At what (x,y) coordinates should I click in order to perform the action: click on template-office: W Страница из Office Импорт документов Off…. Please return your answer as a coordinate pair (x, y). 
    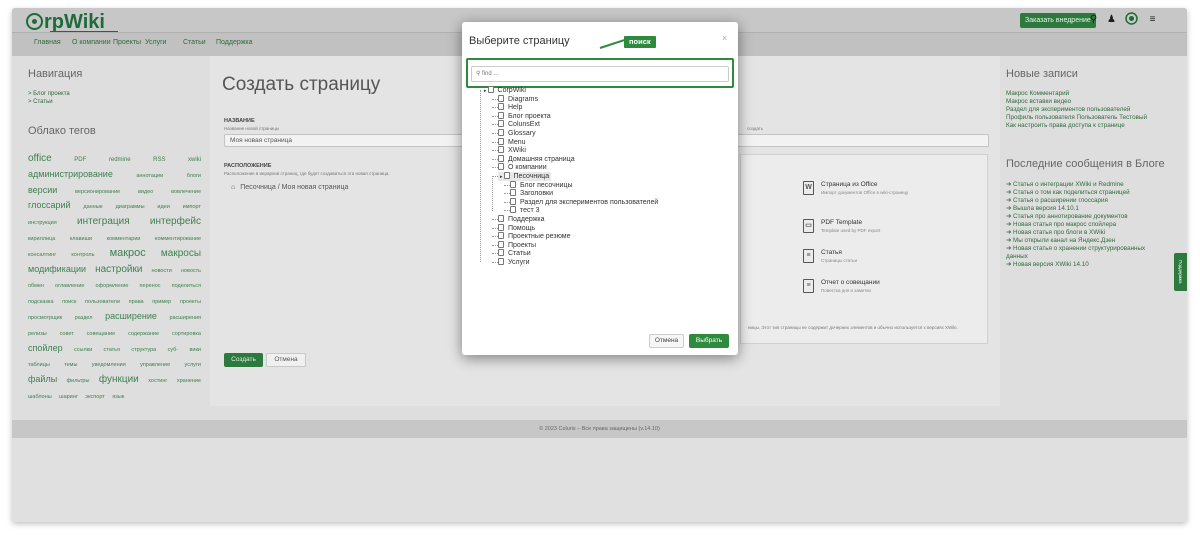
    Looking at the image, I should click on (893, 191).